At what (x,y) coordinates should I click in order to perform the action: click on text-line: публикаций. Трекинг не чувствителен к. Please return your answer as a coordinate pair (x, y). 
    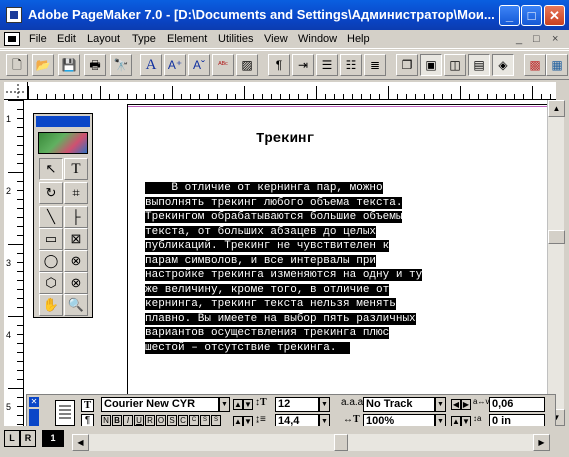
    Looking at the image, I should click on (267, 246).